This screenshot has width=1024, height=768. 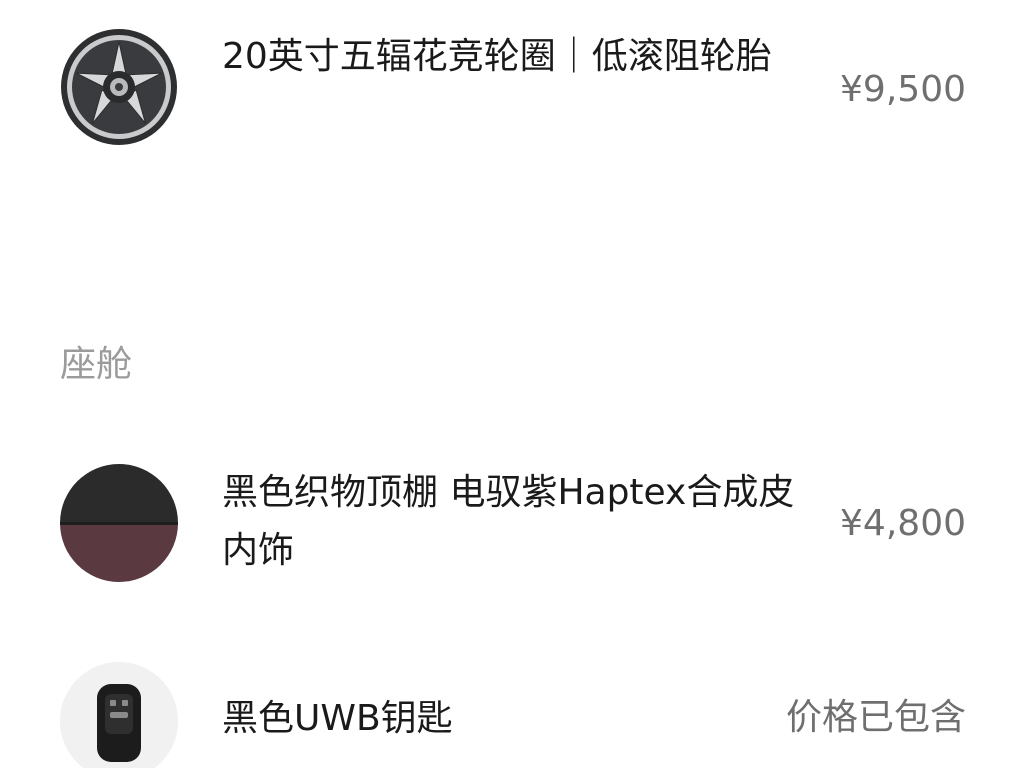 I want to click on option-item-uwb-key: 黑色UWB钥匙 价格已包含, so click(x=512, y=714).